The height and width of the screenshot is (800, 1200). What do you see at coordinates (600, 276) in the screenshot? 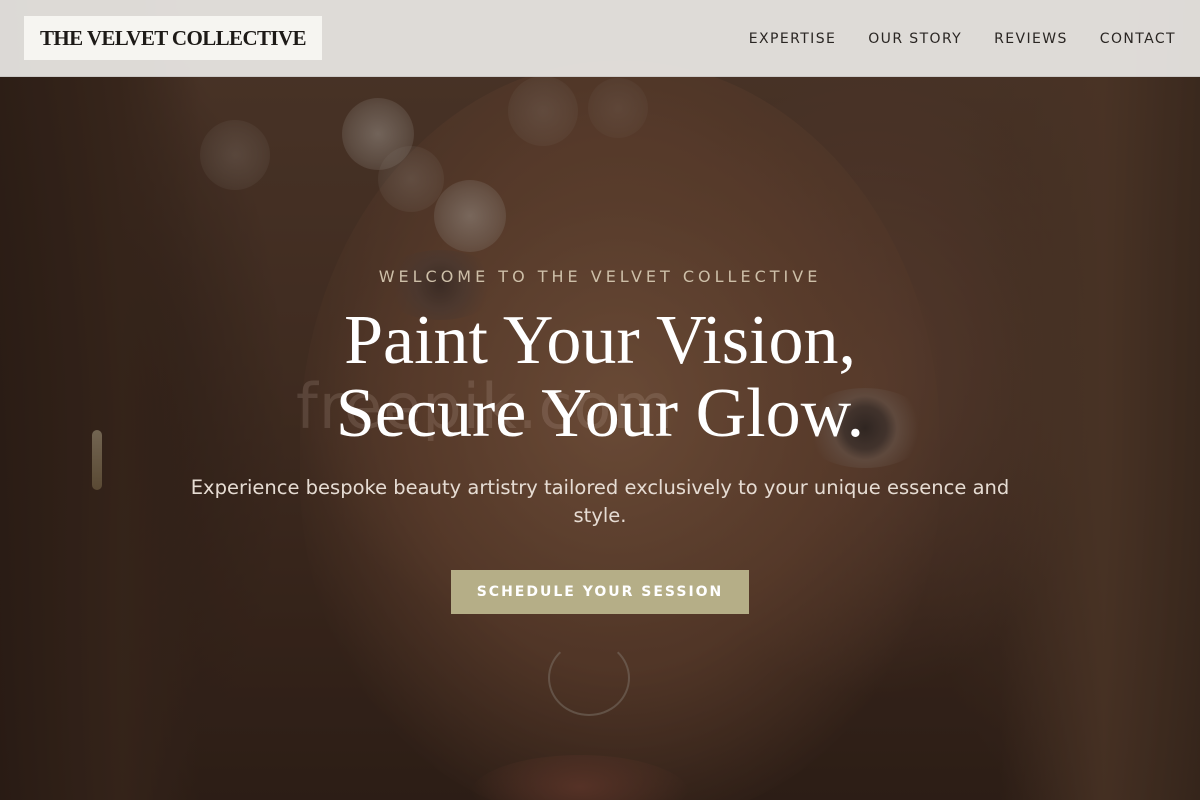
I see `hero-eyebrow: WELCOME TO THE VELVET COLLECTIVE` at bounding box center [600, 276].